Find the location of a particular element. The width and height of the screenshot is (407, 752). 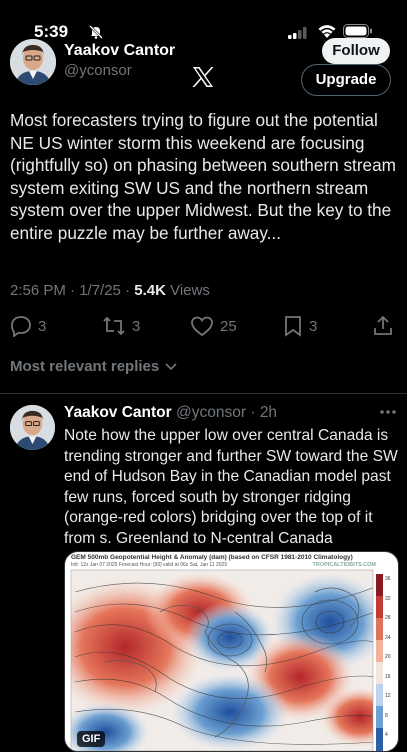

like-count: 25 is located at coordinates (228, 326).